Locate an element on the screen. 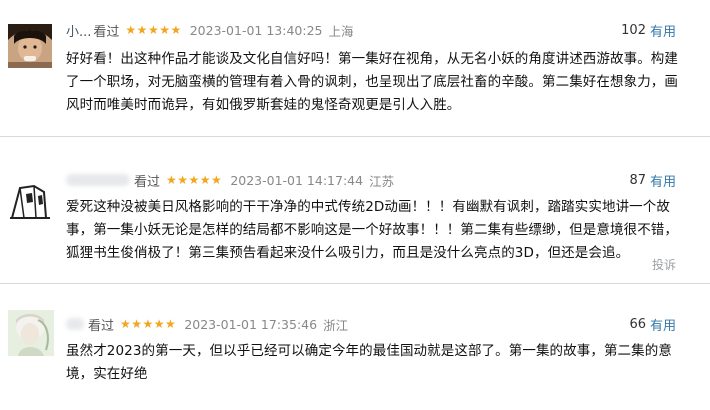 The image size is (710, 410). useful-votes: 102 有用 is located at coordinates (648, 30).